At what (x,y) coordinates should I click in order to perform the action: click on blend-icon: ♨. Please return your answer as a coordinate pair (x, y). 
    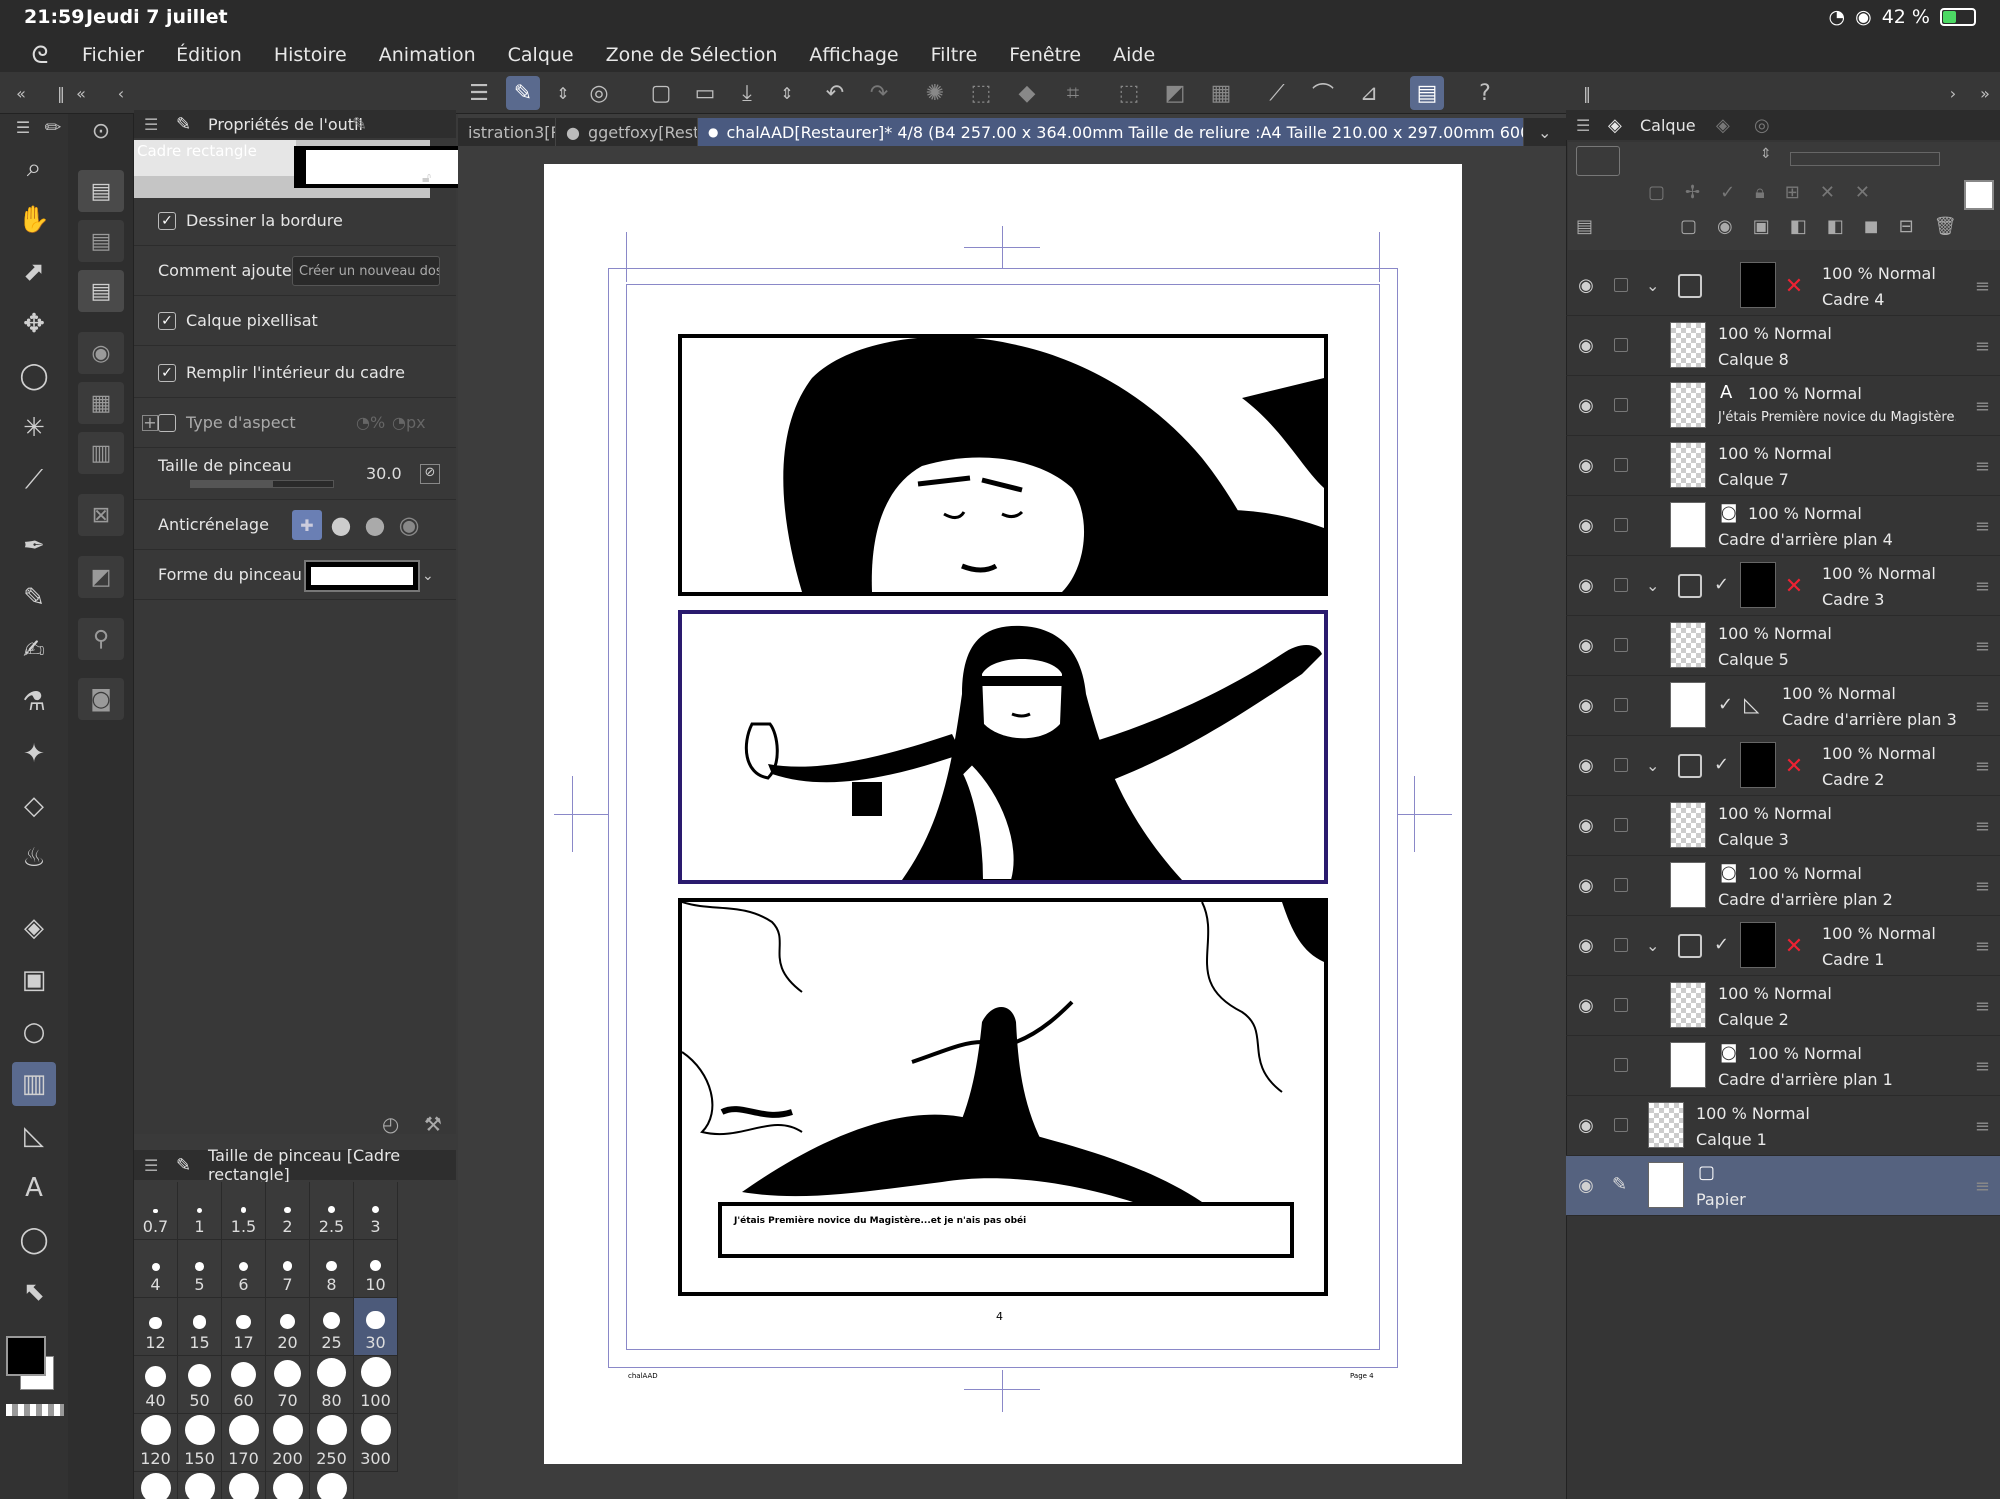
    Looking at the image, I should click on (34, 858).